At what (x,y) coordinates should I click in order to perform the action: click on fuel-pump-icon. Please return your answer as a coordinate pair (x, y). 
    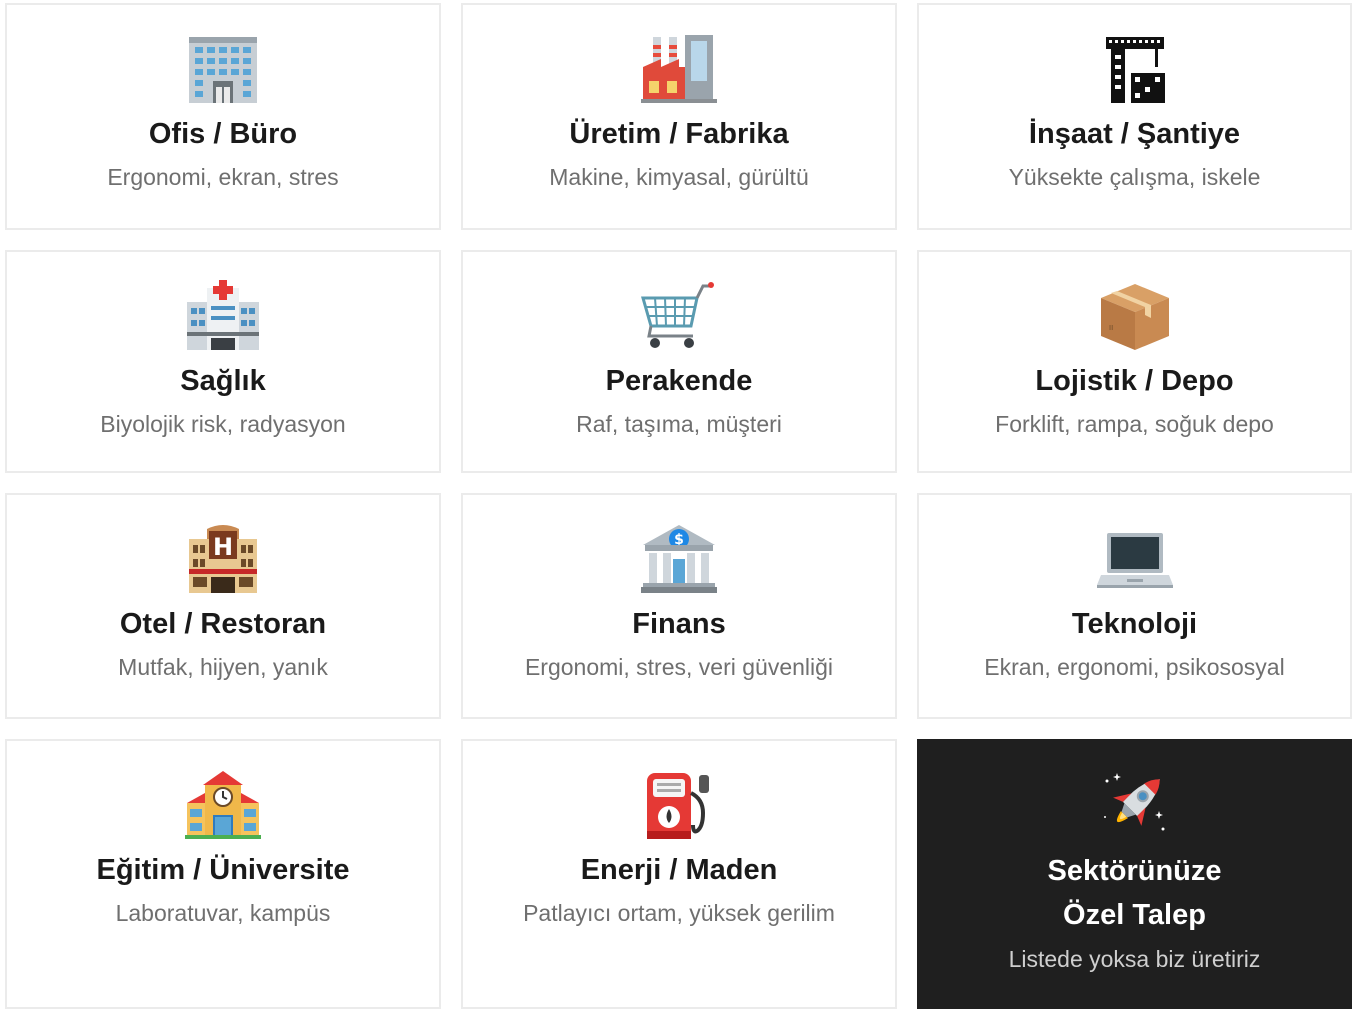
    Looking at the image, I should click on (679, 804).